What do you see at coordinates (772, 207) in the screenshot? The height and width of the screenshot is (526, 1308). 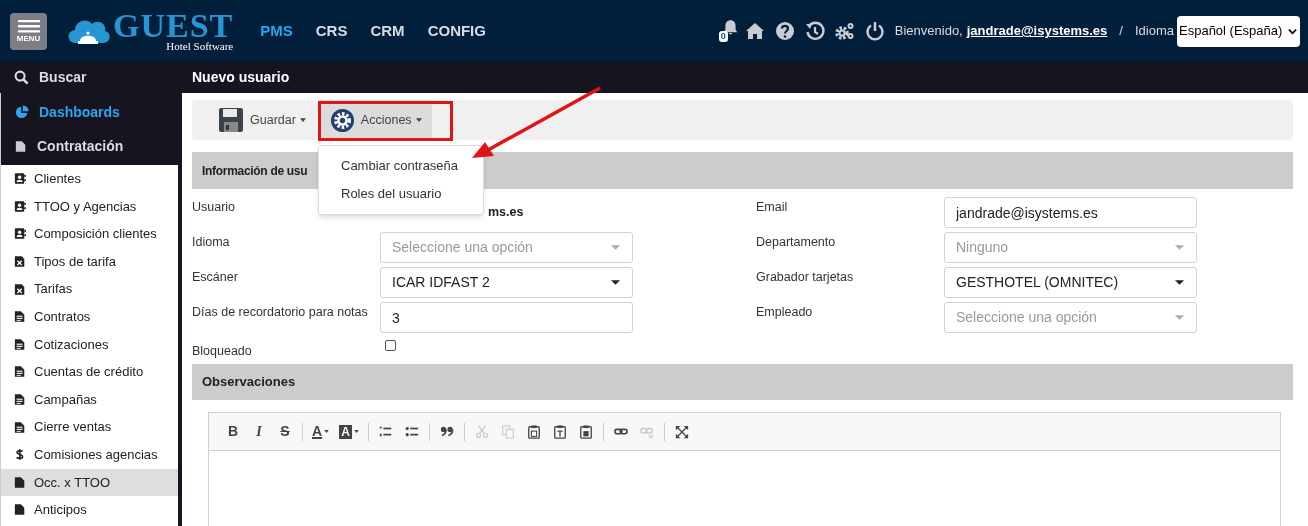 I see `field-label: Email` at bounding box center [772, 207].